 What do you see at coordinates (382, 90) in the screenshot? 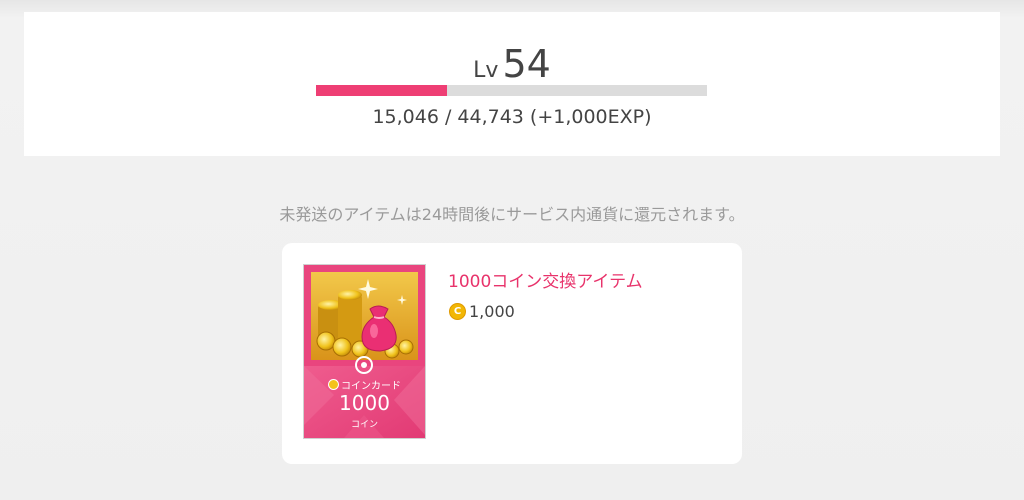
I see `exp-progress-fill` at bounding box center [382, 90].